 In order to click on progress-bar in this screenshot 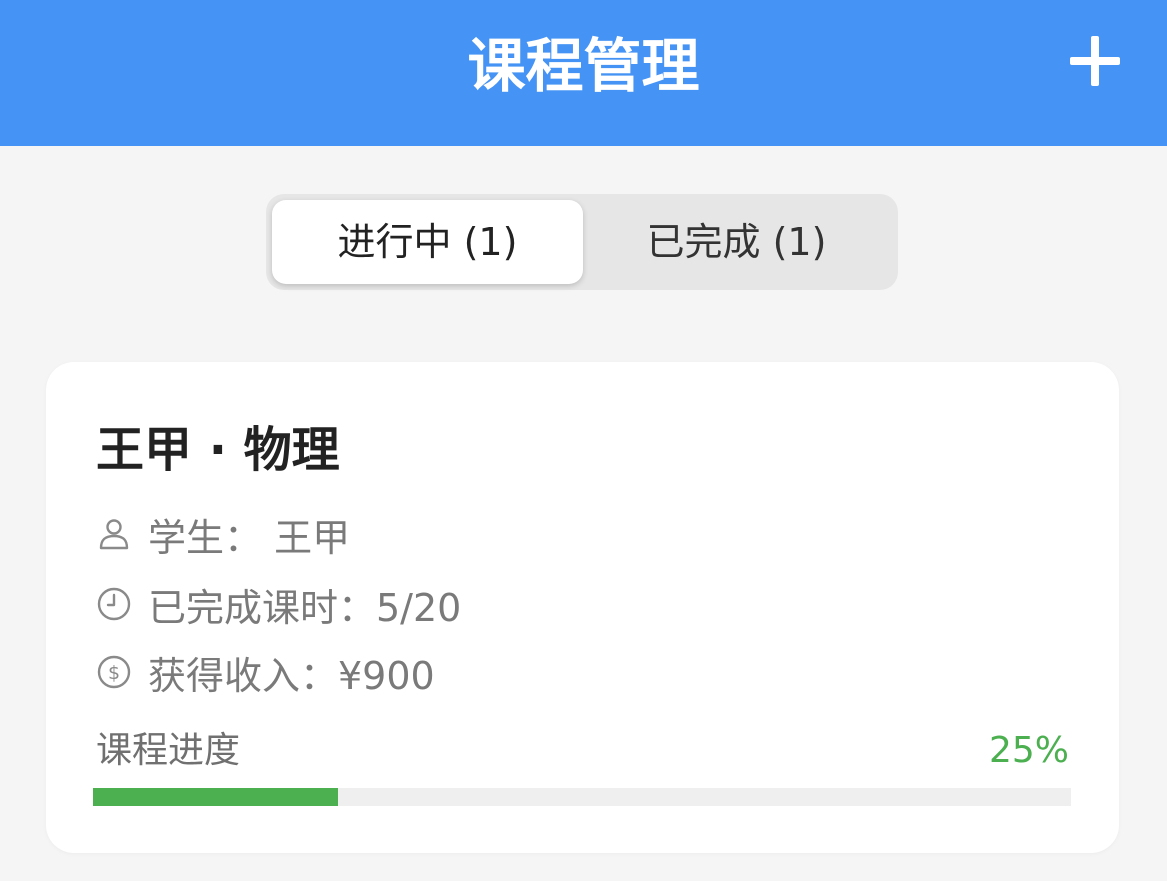, I will do `click(582, 797)`.